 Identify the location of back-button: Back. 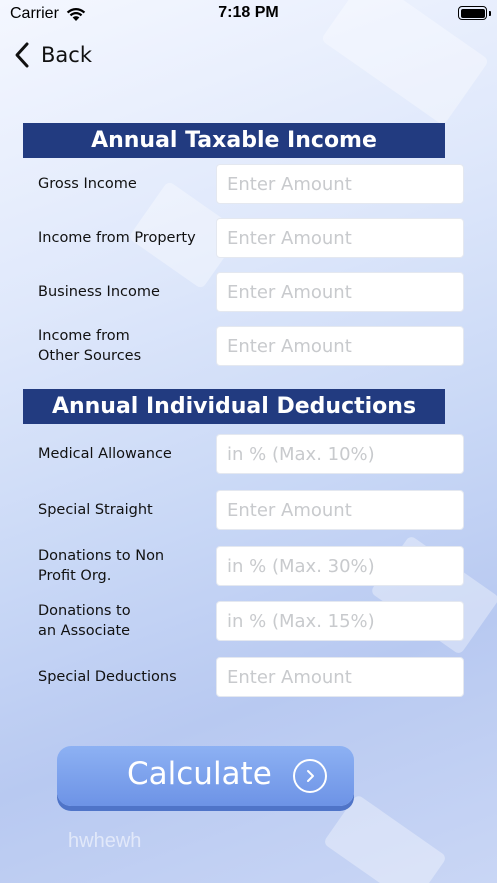
(52, 55).